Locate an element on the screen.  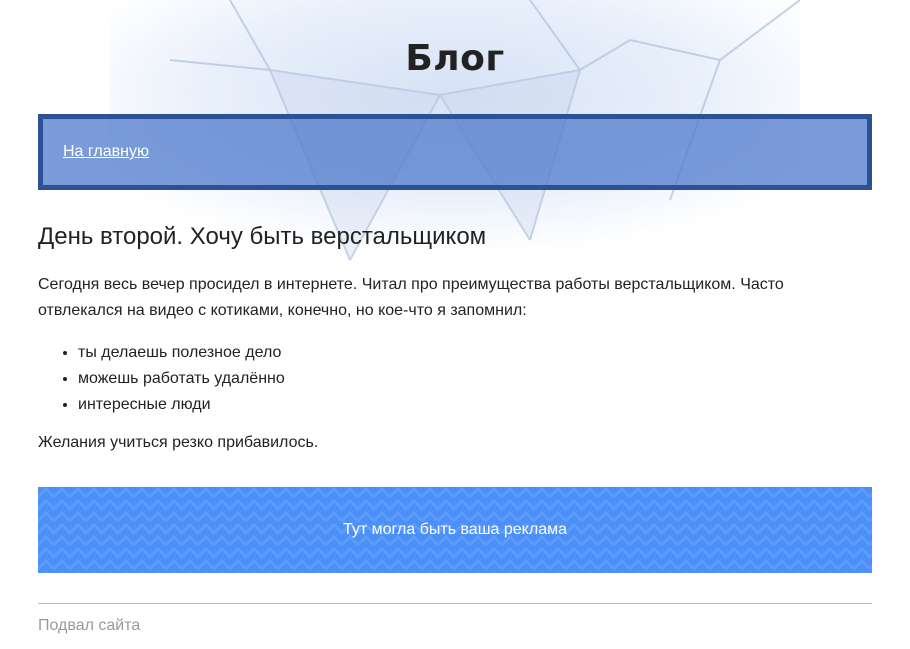
post-conclusion: Желания учиться резко прибавилось. is located at coordinates (178, 442).